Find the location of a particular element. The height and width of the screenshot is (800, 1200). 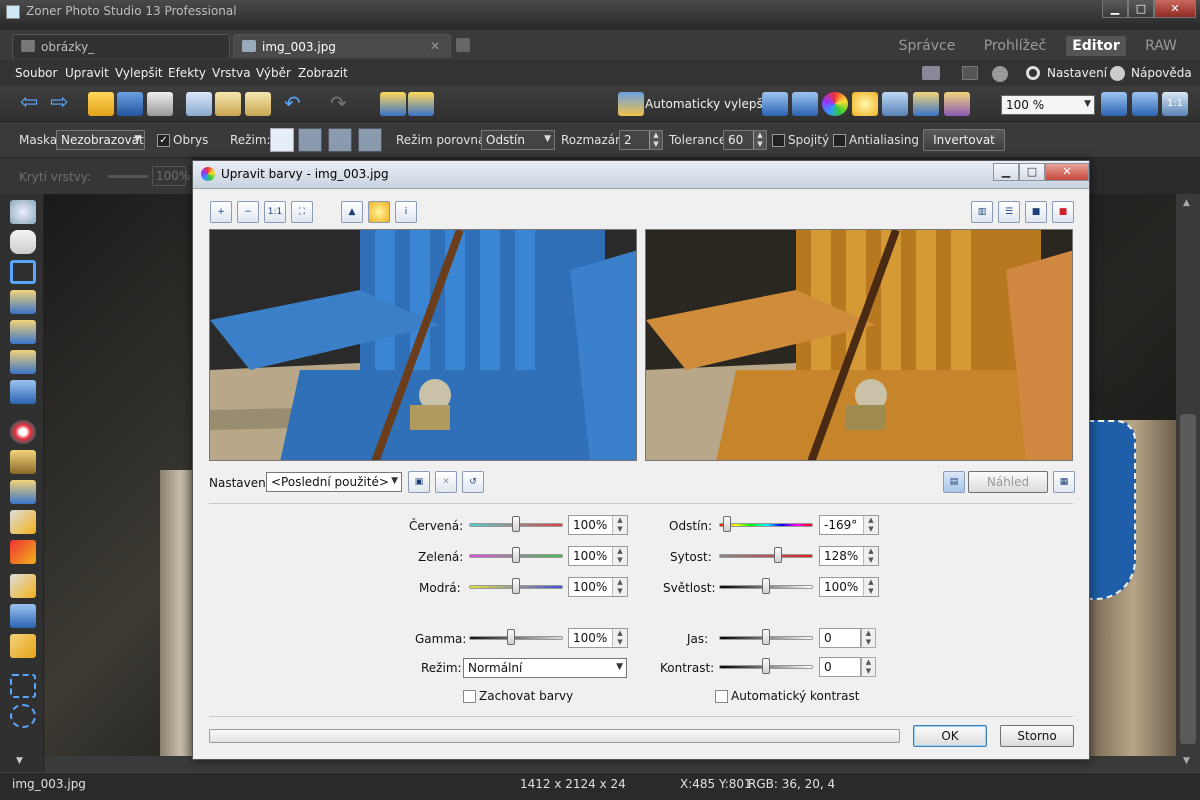

rect-select-tool-icon is located at coordinates (23, 686).